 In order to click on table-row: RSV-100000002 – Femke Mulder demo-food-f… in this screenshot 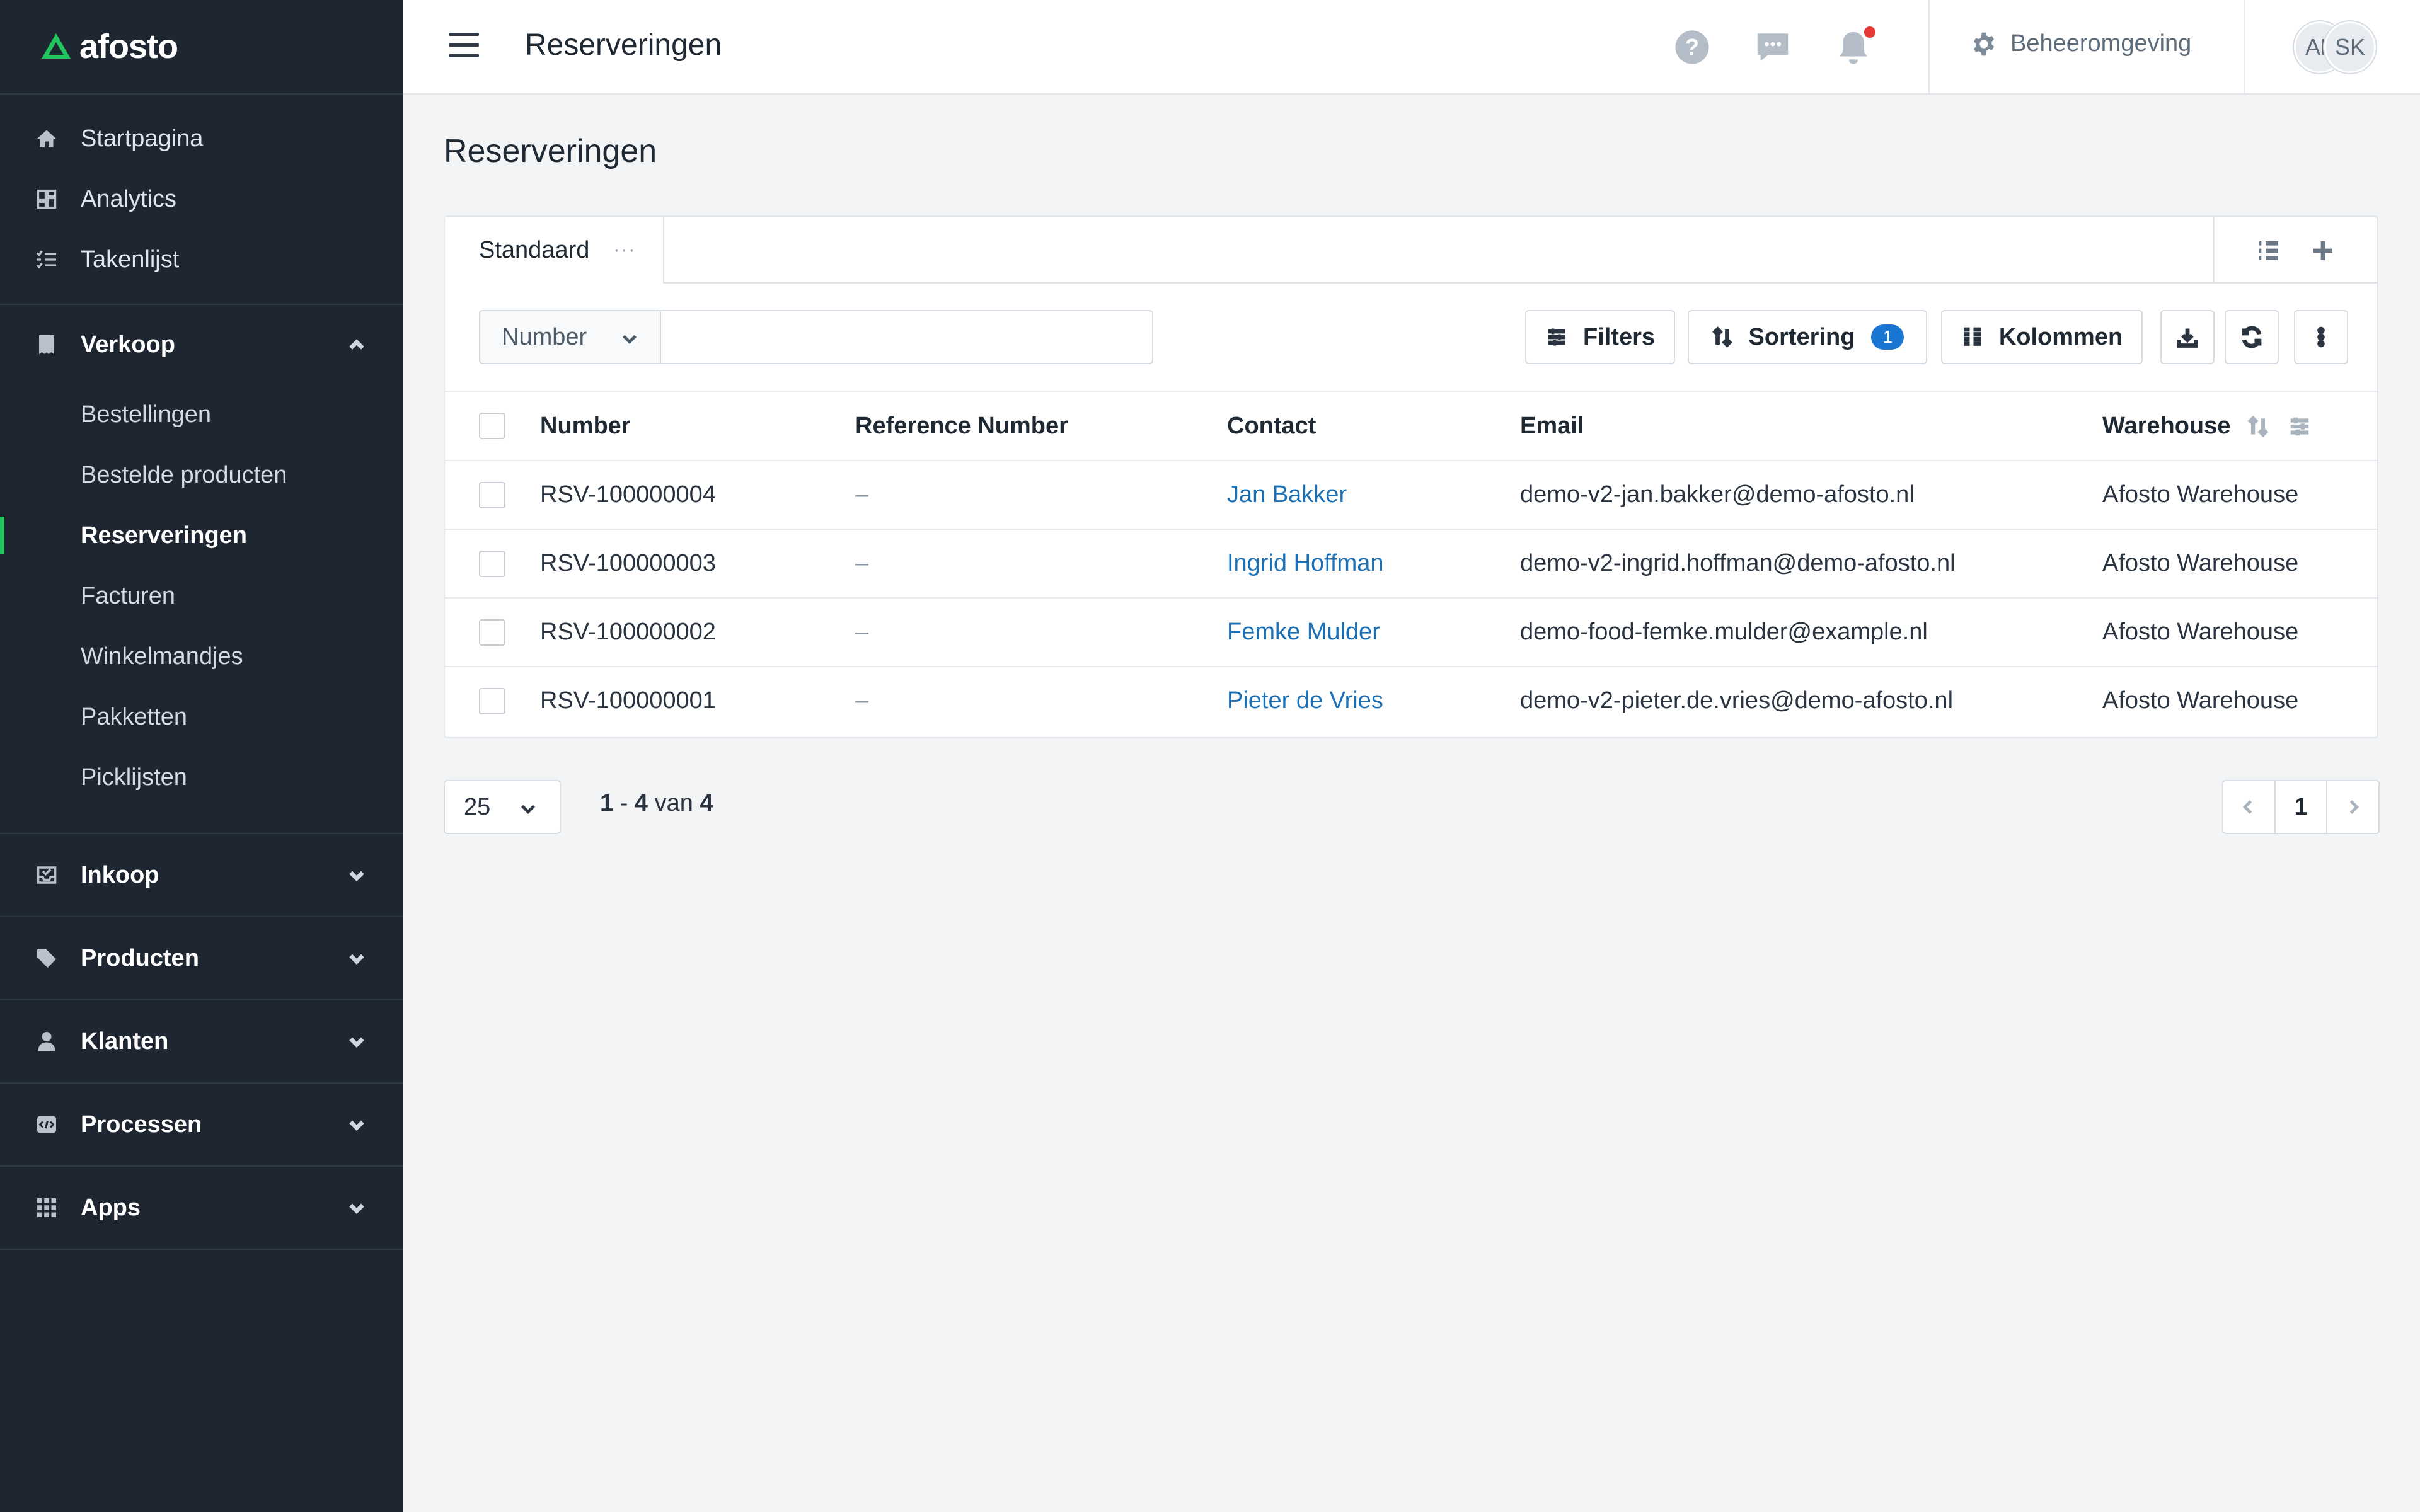, I will do `click(1411, 631)`.